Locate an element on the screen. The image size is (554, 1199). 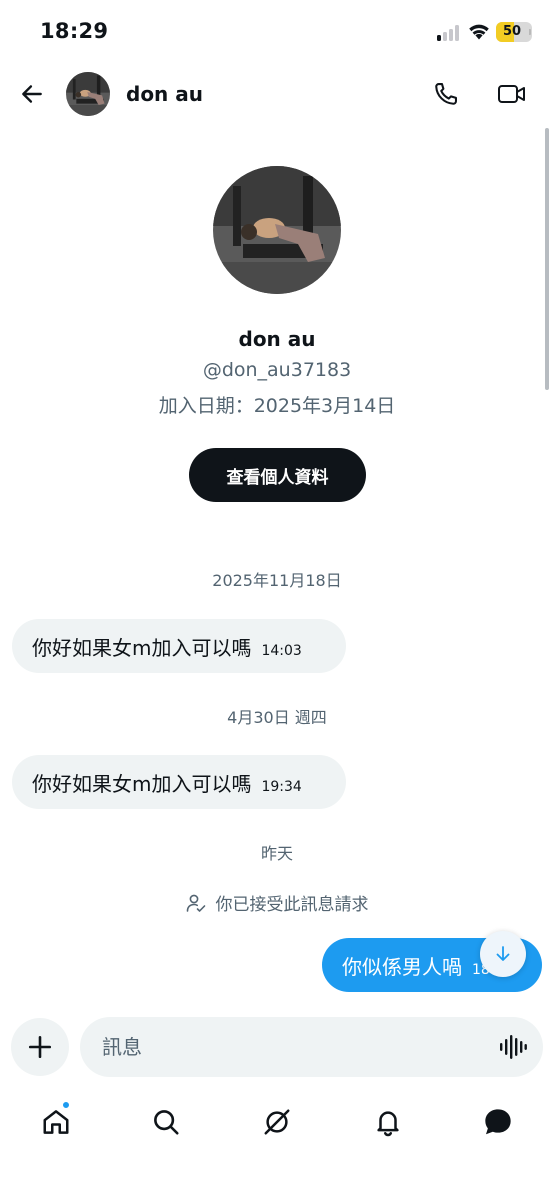
profile-handle: @don_au37183 is located at coordinates (277, 370).